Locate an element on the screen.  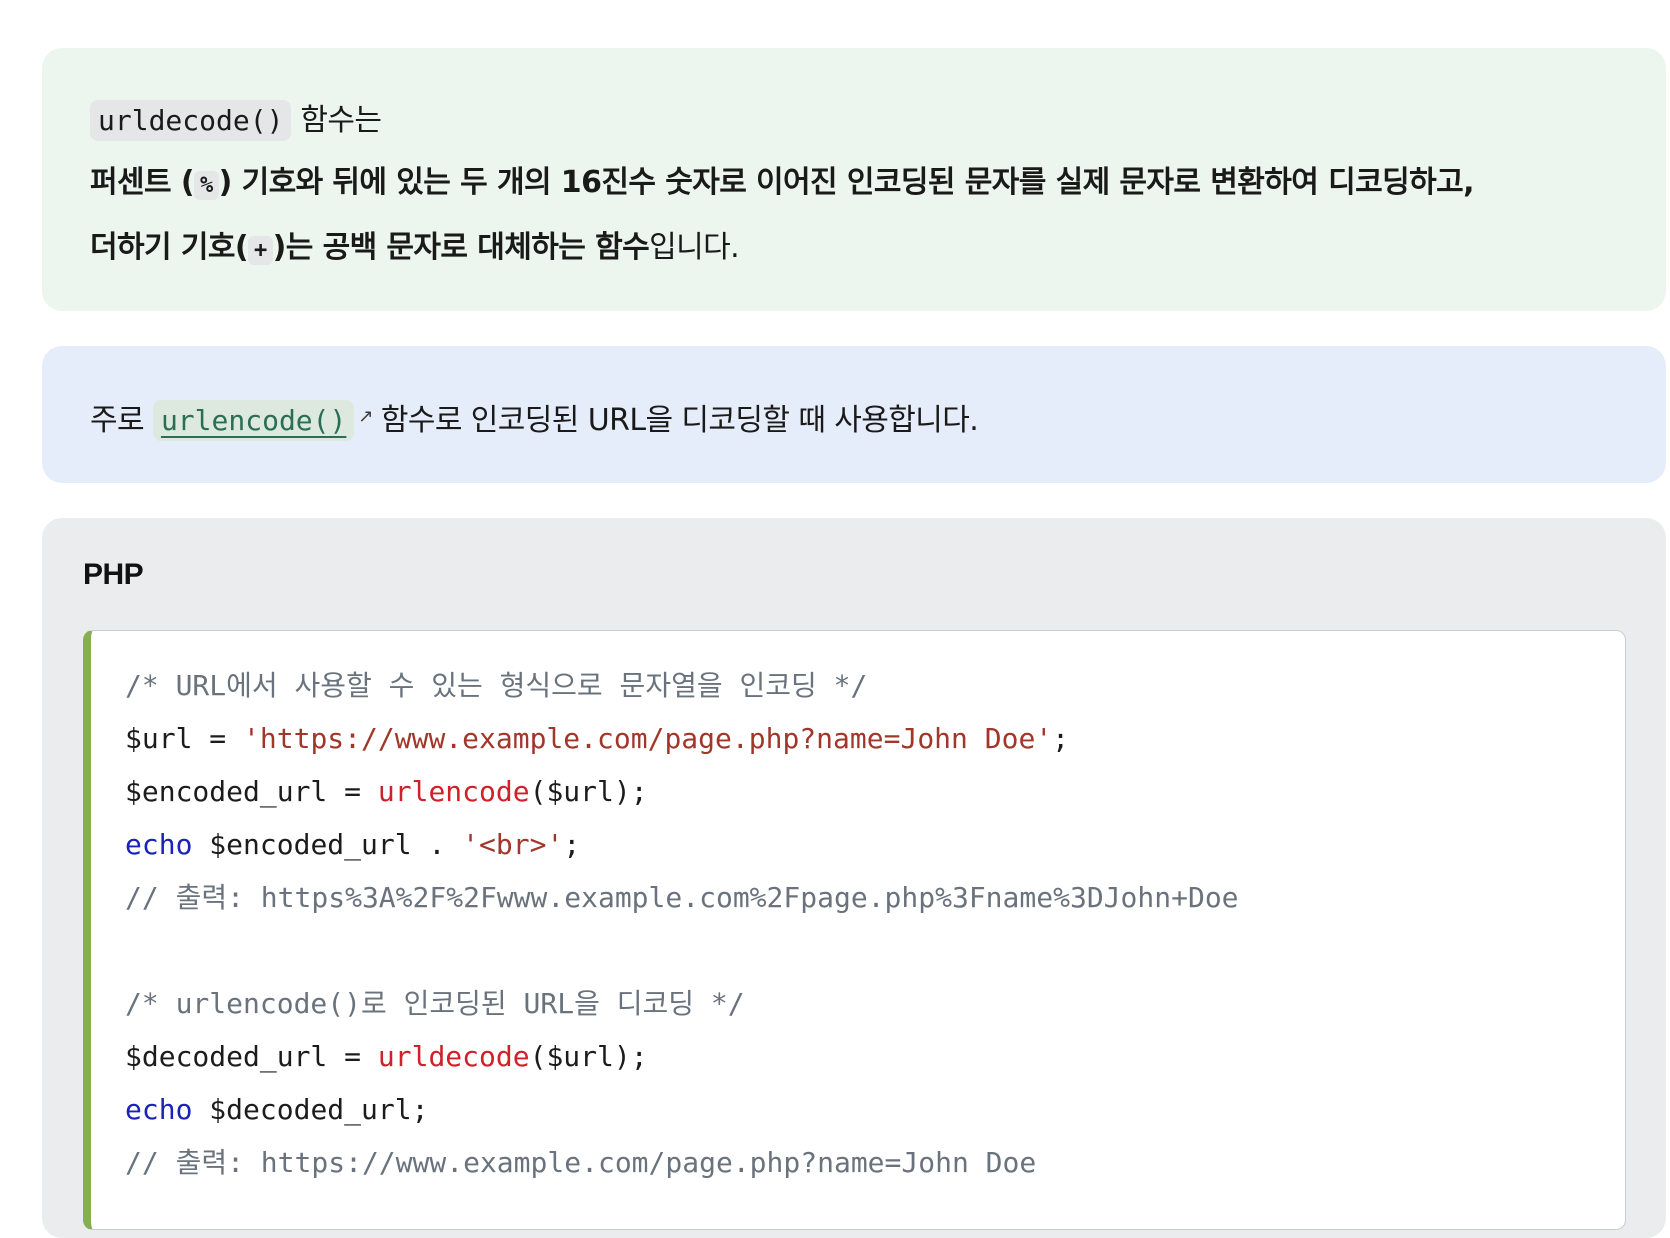
code-line: echo $decoded_url; is located at coordinates (875, 1109).